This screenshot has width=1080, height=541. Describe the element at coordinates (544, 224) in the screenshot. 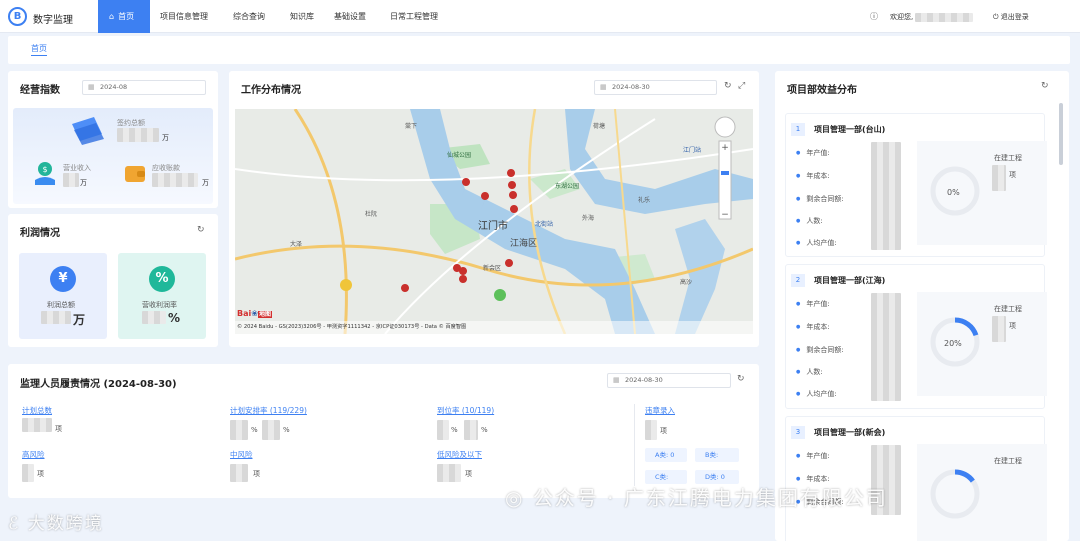

I see `map-place-label: 北街站` at that location.